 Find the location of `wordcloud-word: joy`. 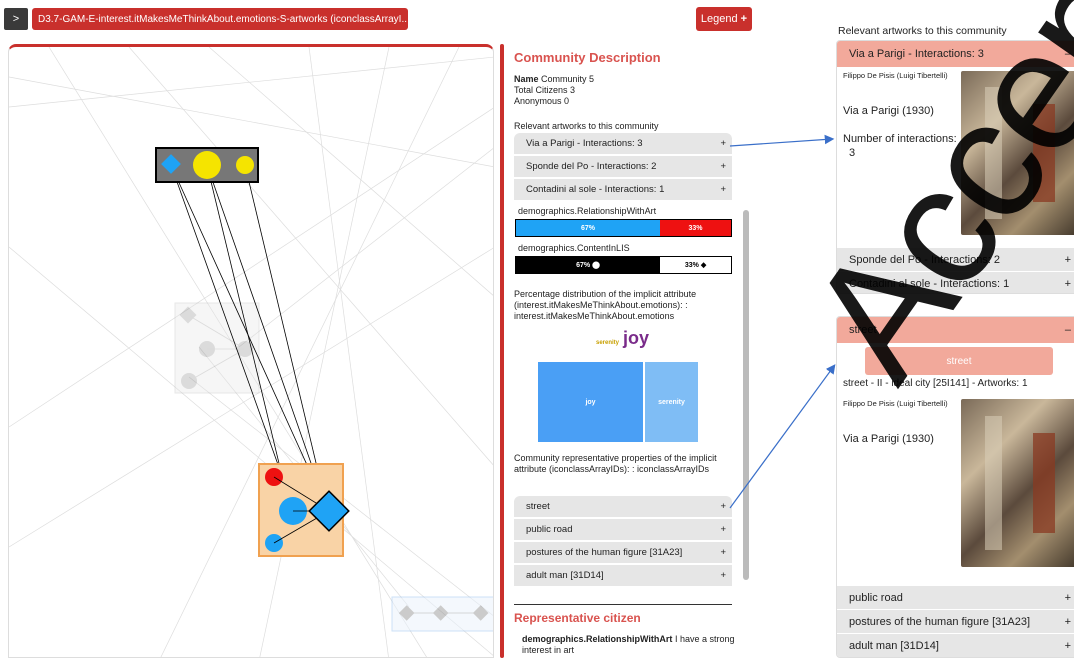

wordcloud-word: joy is located at coordinates (636, 338).